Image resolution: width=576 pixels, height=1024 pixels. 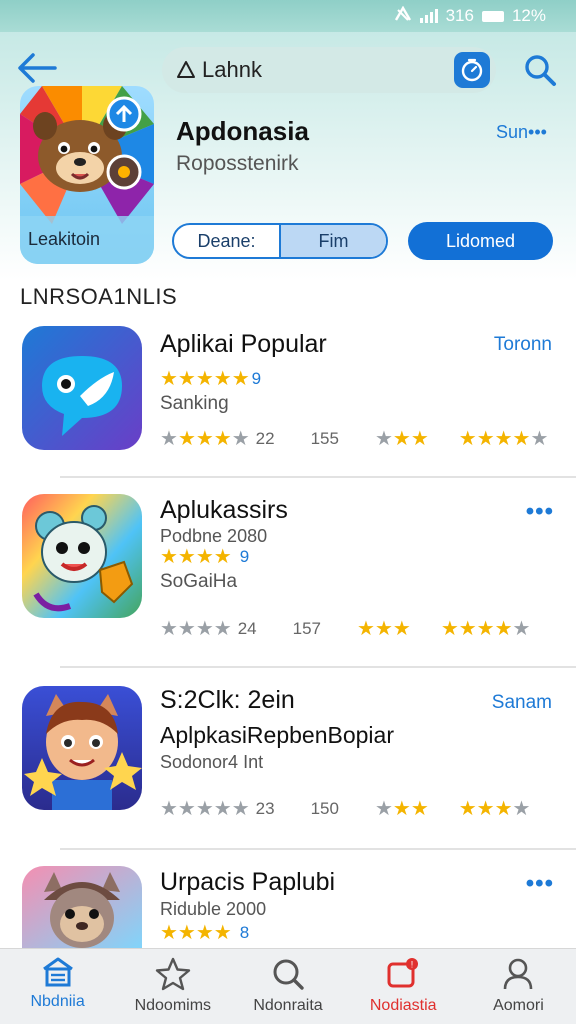 I want to click on item-action: Sanam, so click(x=522, y=703).